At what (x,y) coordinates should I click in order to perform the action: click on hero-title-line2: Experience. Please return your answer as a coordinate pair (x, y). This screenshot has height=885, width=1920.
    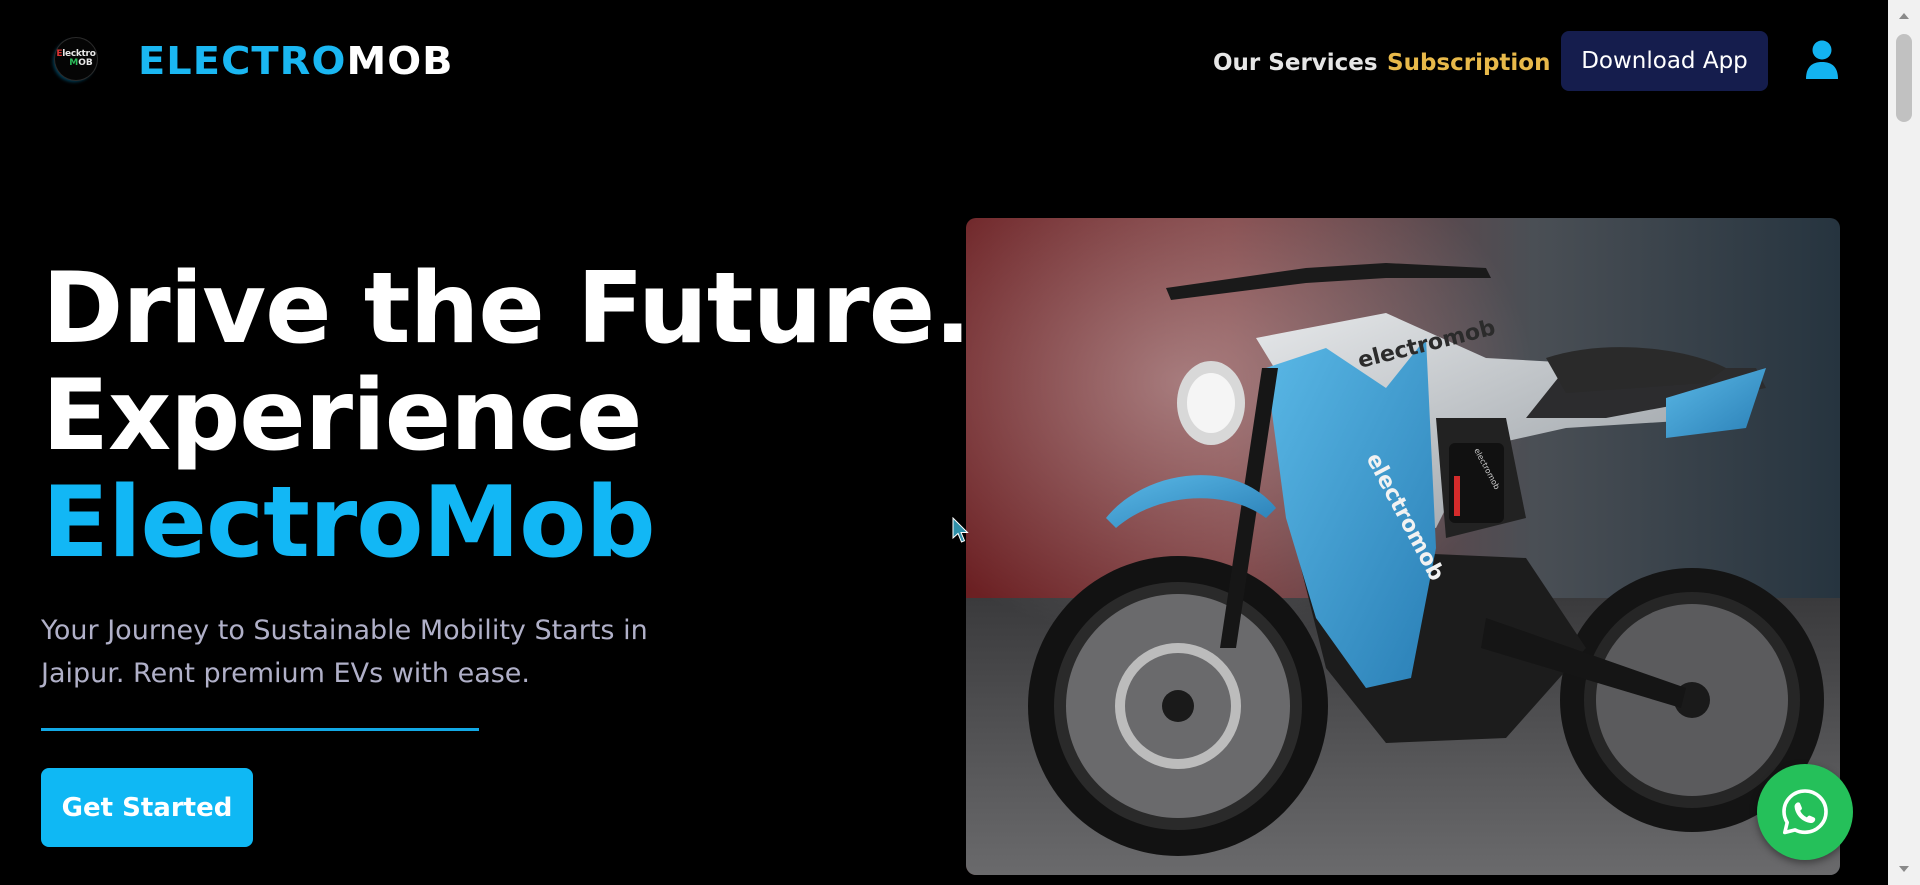
    Looking at the image, I should click on (342, 416).